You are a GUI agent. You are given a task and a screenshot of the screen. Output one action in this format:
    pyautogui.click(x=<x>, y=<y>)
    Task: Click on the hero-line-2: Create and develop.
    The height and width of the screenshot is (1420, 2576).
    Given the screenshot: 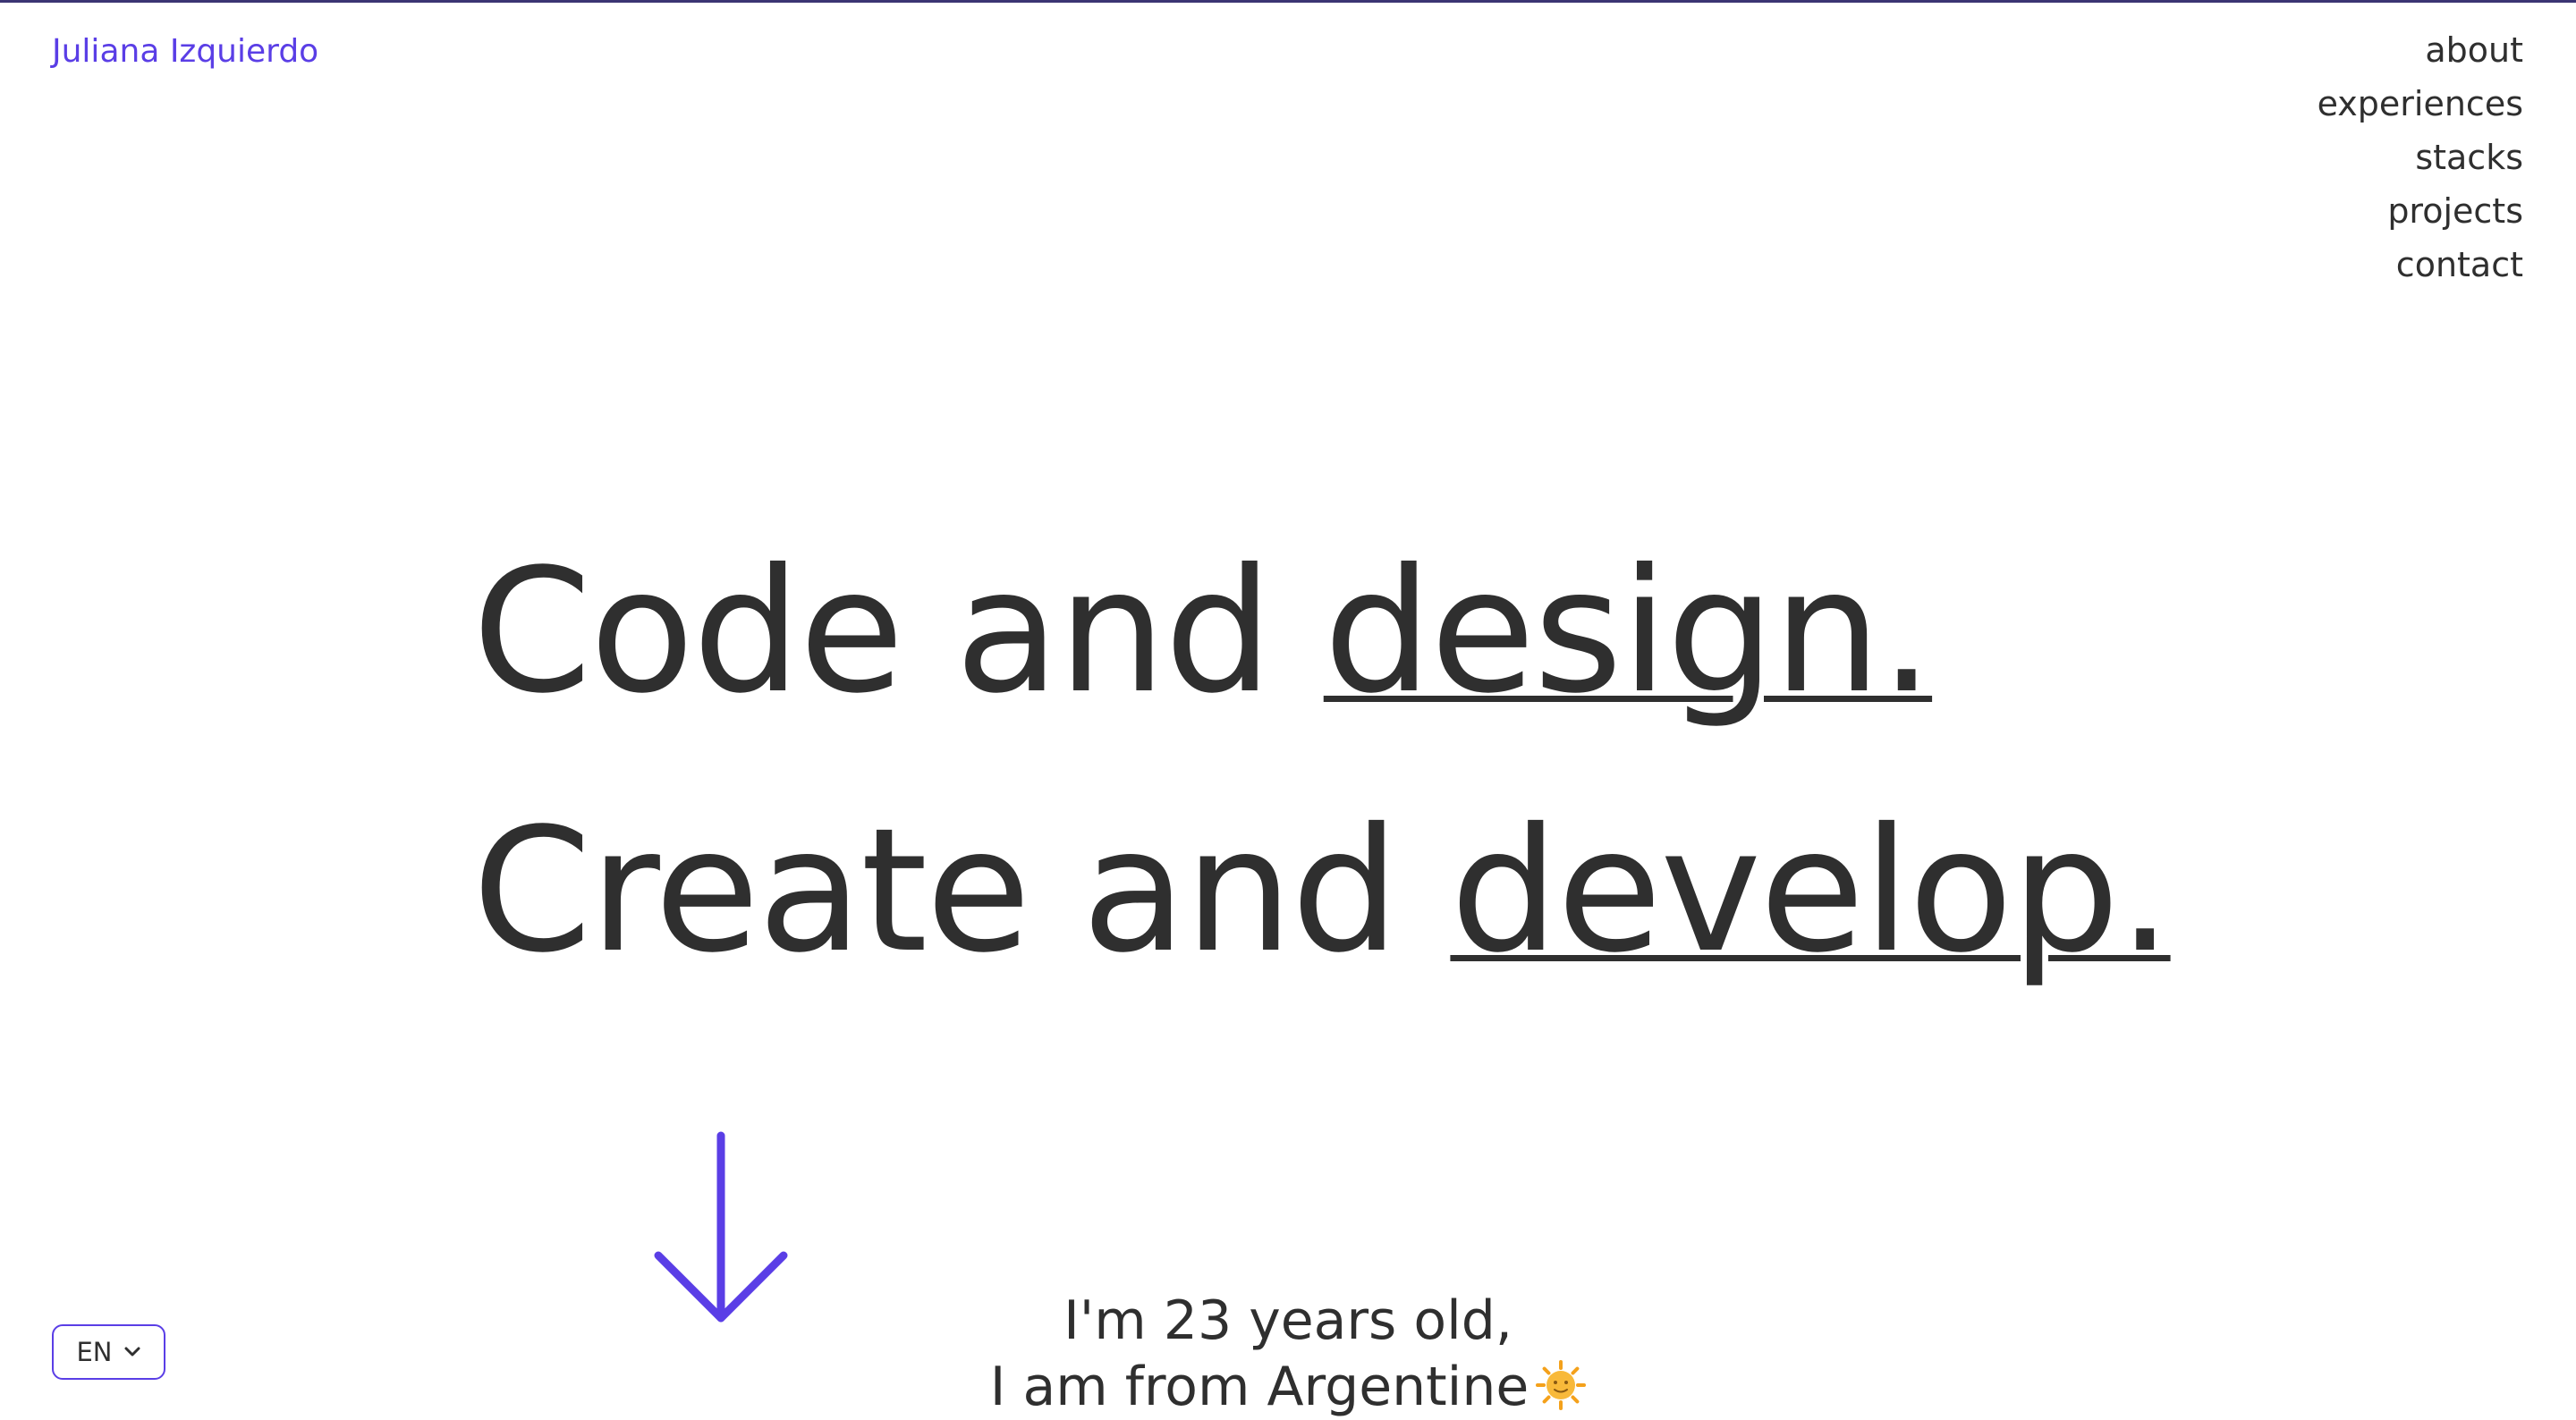 What is the action you would take?
    pyautogui.click(x=1322, y=892)
    